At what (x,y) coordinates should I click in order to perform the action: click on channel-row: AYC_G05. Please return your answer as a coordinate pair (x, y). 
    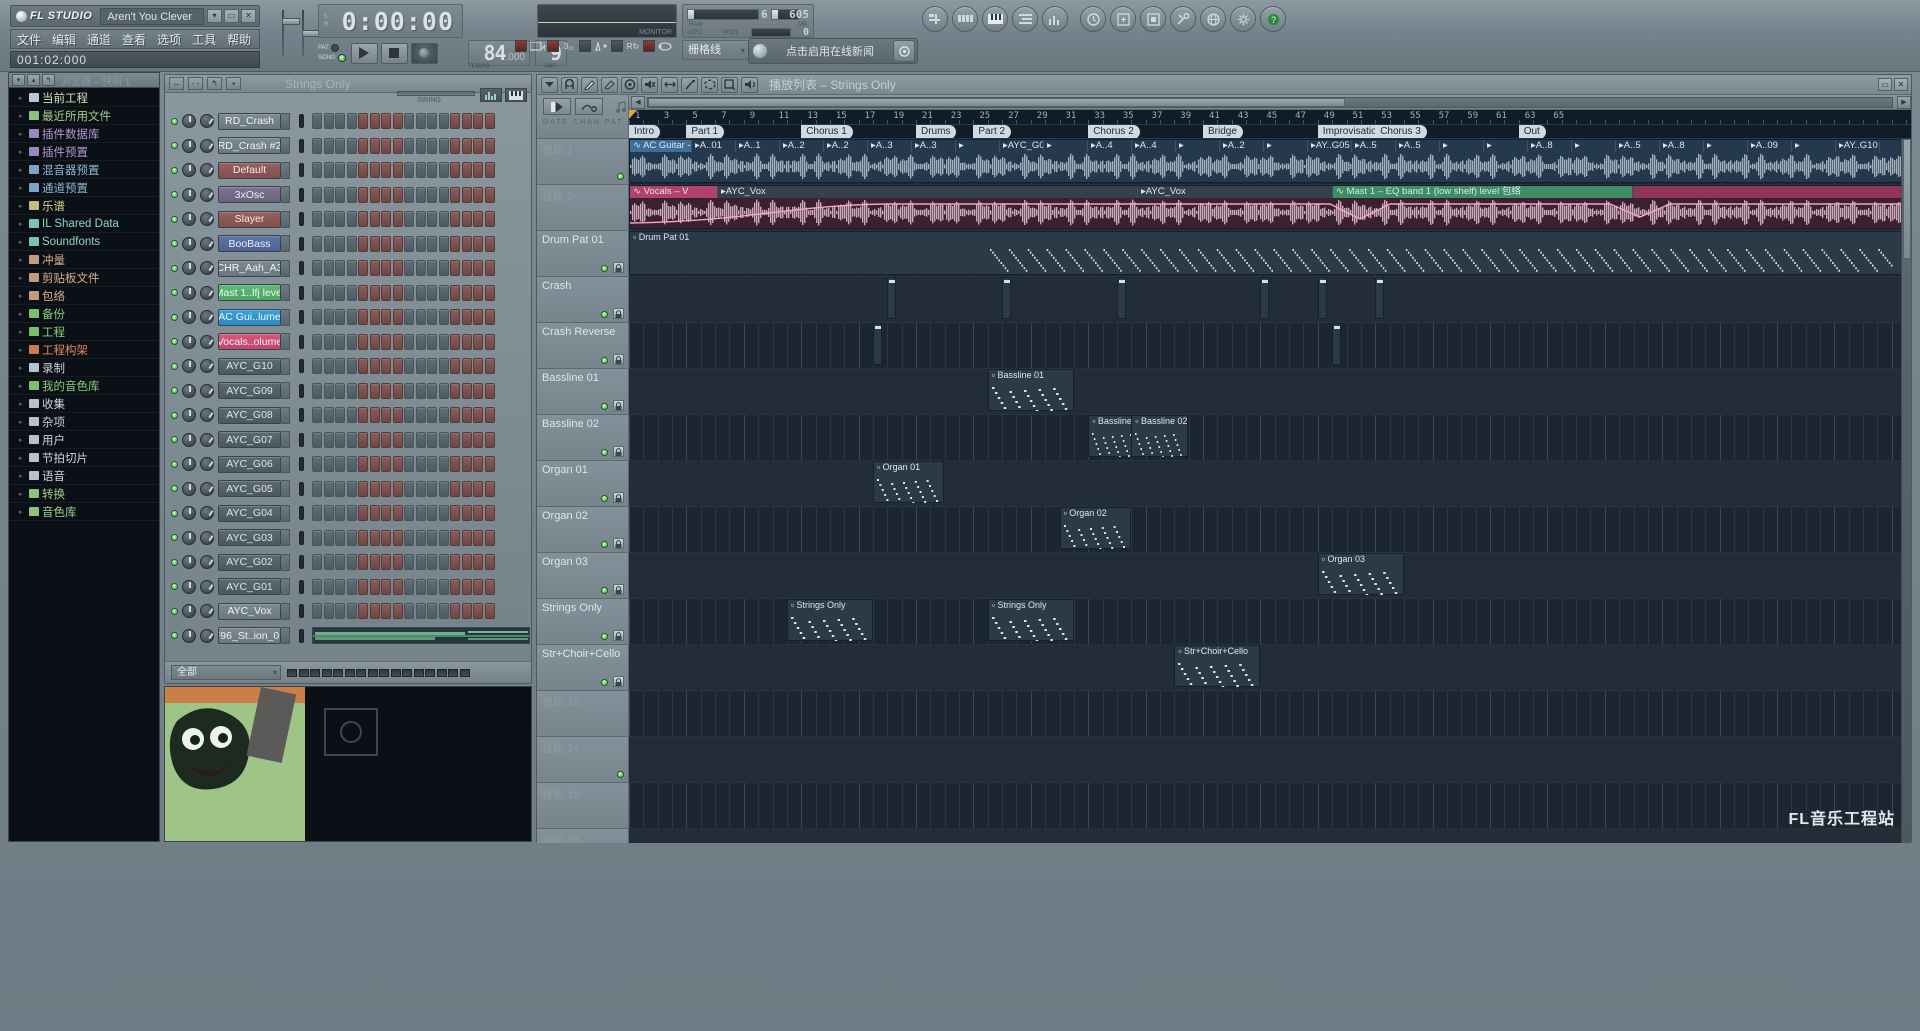
    Looking at the image, I should click on (348, 489).